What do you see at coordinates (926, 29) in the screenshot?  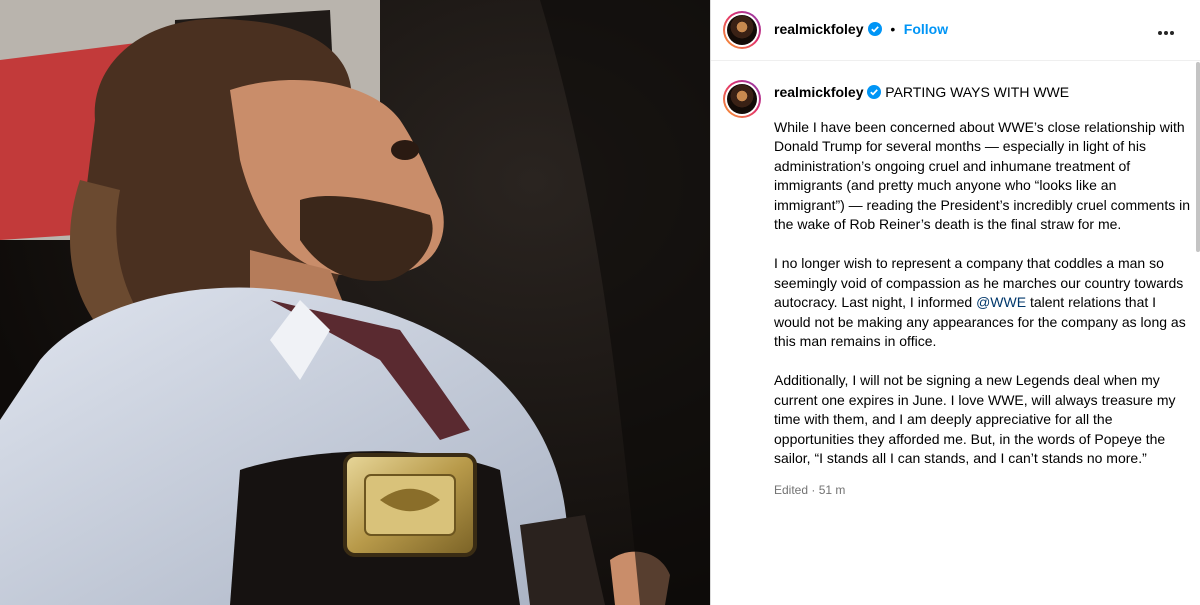 I see `follow-button: Follow` at bounding box center [926, 29].